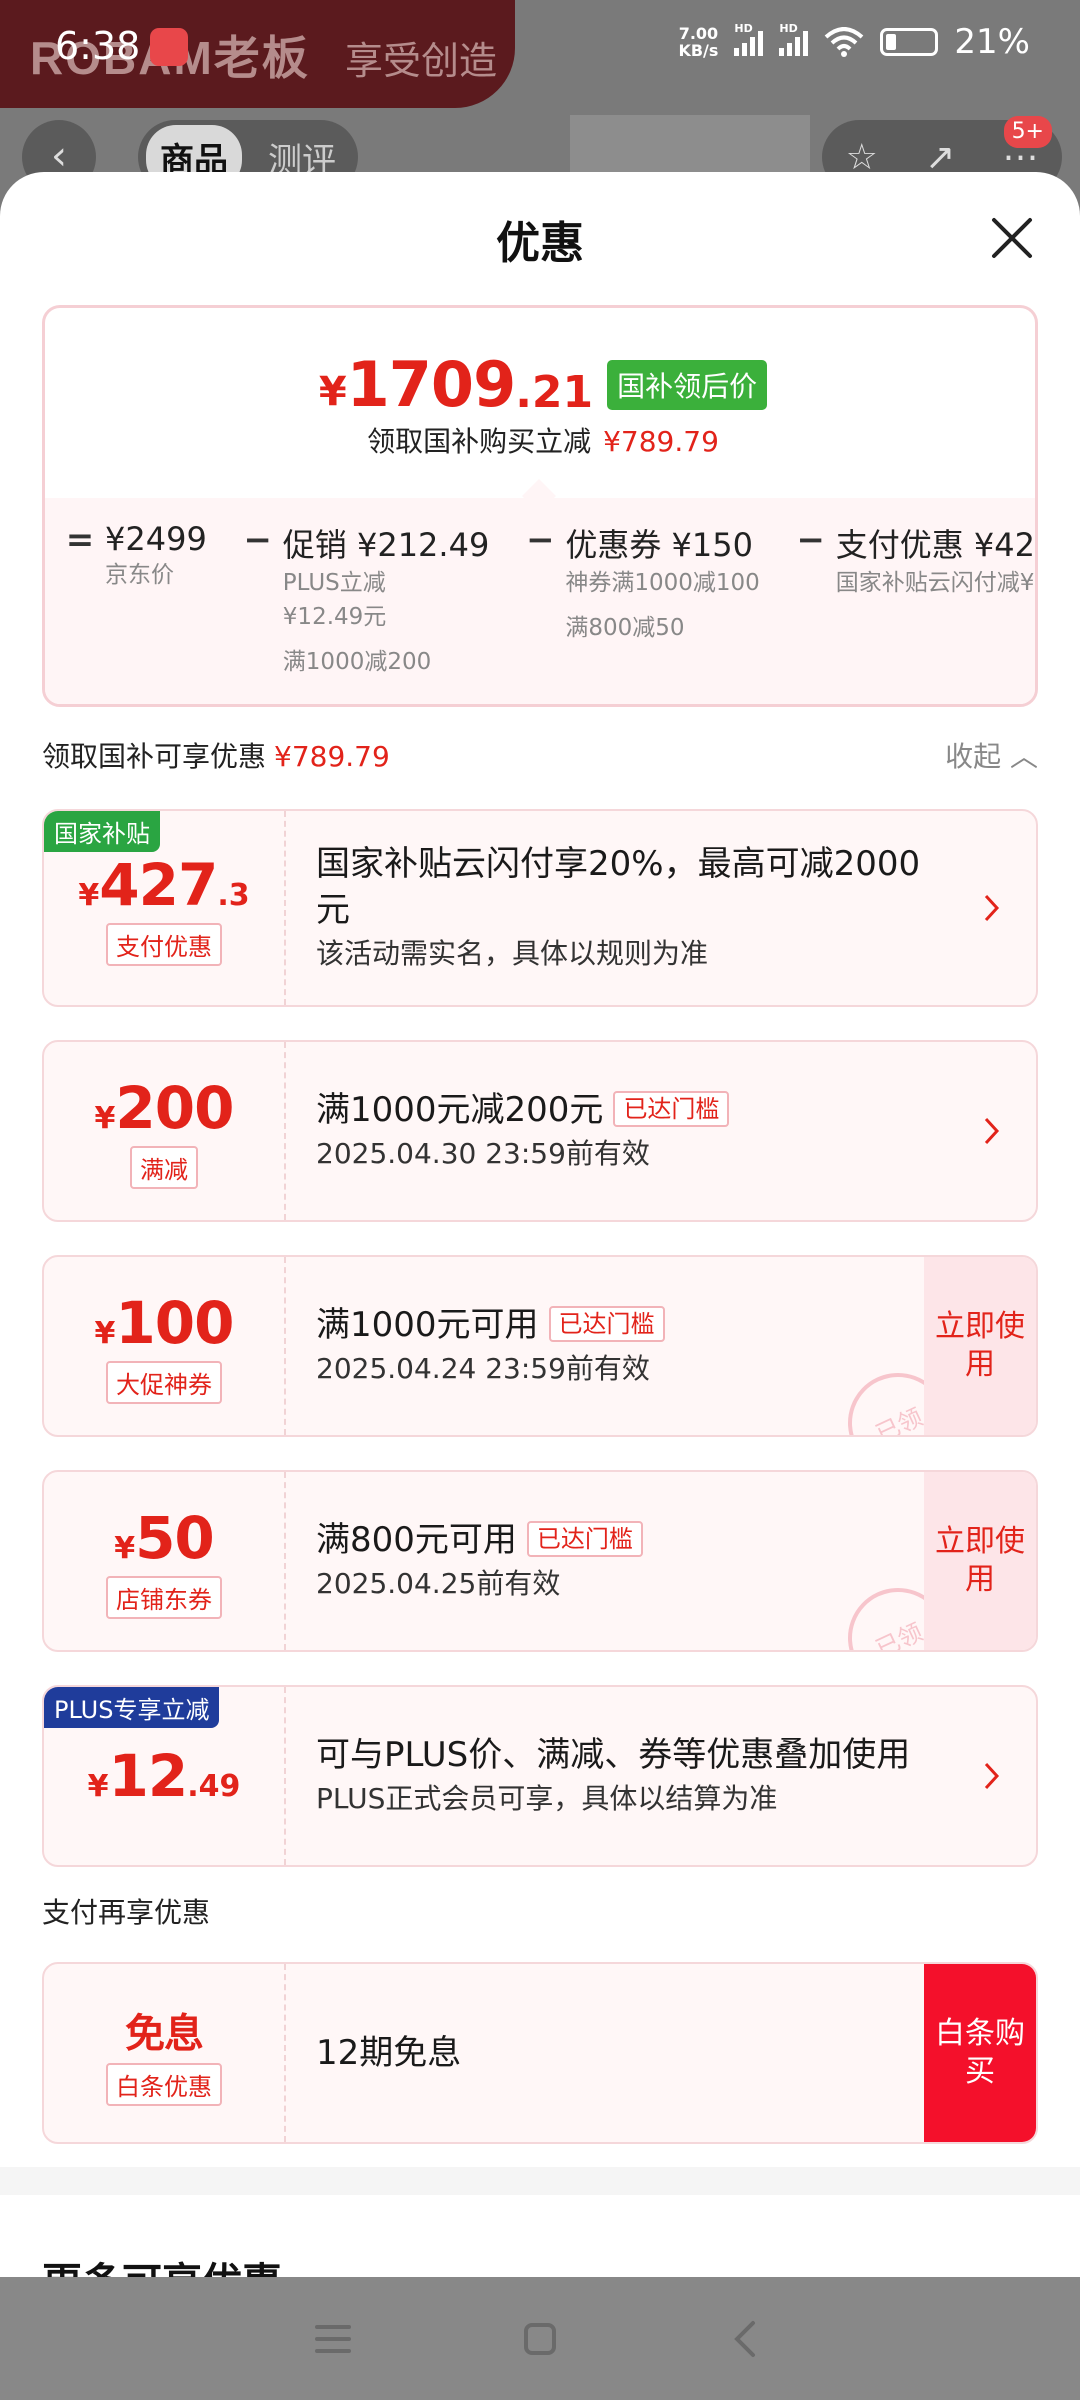  What do you see at coordinates (164, 1167) in the screenshot?
I see `coupon-type-badge: 满减` at bounding box center [164, 1167].